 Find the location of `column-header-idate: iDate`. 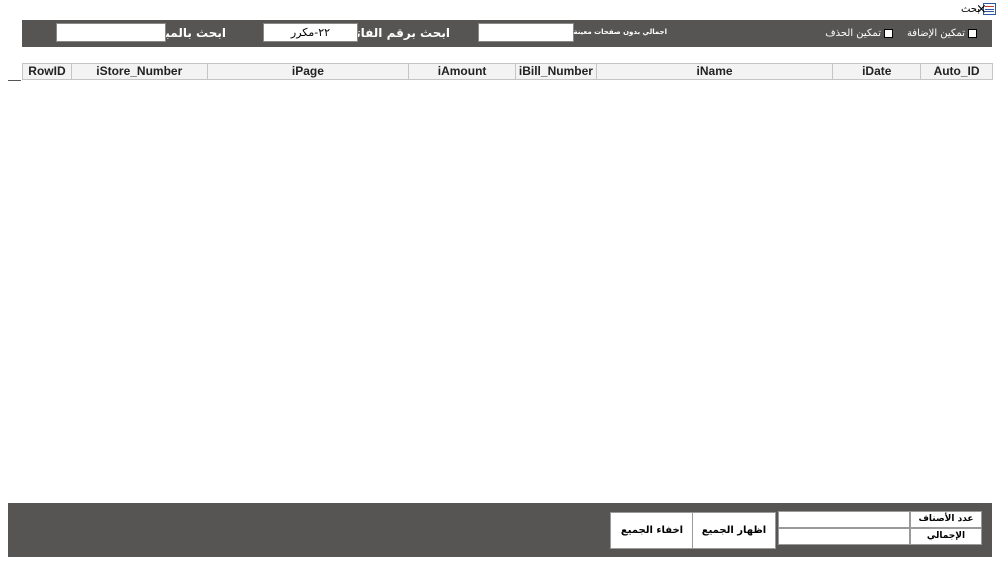

column-header-idate: iDate is located at coordinates (877, 71).